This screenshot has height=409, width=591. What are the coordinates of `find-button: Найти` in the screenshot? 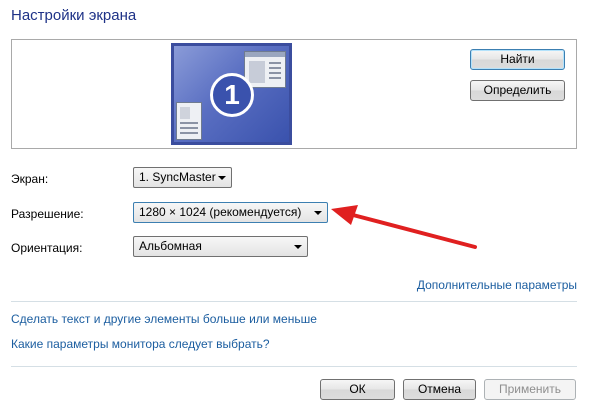 It's located at (517, 59).